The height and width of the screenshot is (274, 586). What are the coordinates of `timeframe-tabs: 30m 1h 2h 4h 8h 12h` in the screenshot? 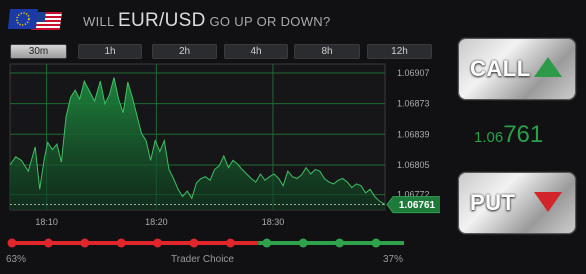 It's located at (221, 51).